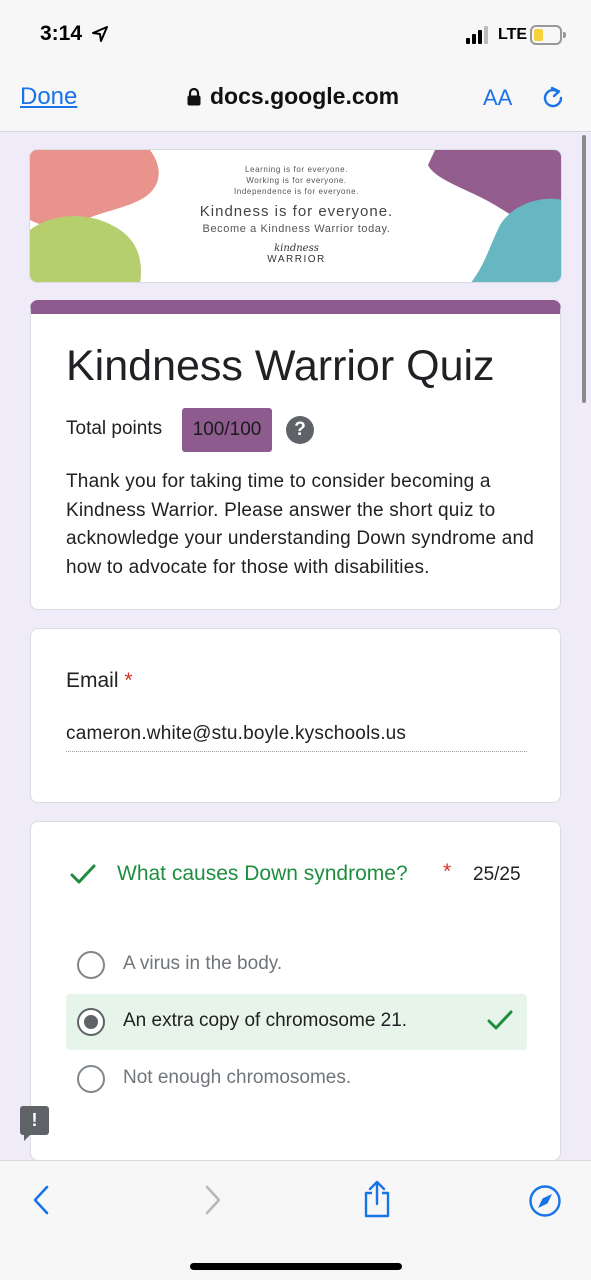  What do you see at coordinates (236, 733) in the screenshot?
I see `email-field: cameron.white@stu.boyle.kyschools.us` at bounding box center [236, 733].